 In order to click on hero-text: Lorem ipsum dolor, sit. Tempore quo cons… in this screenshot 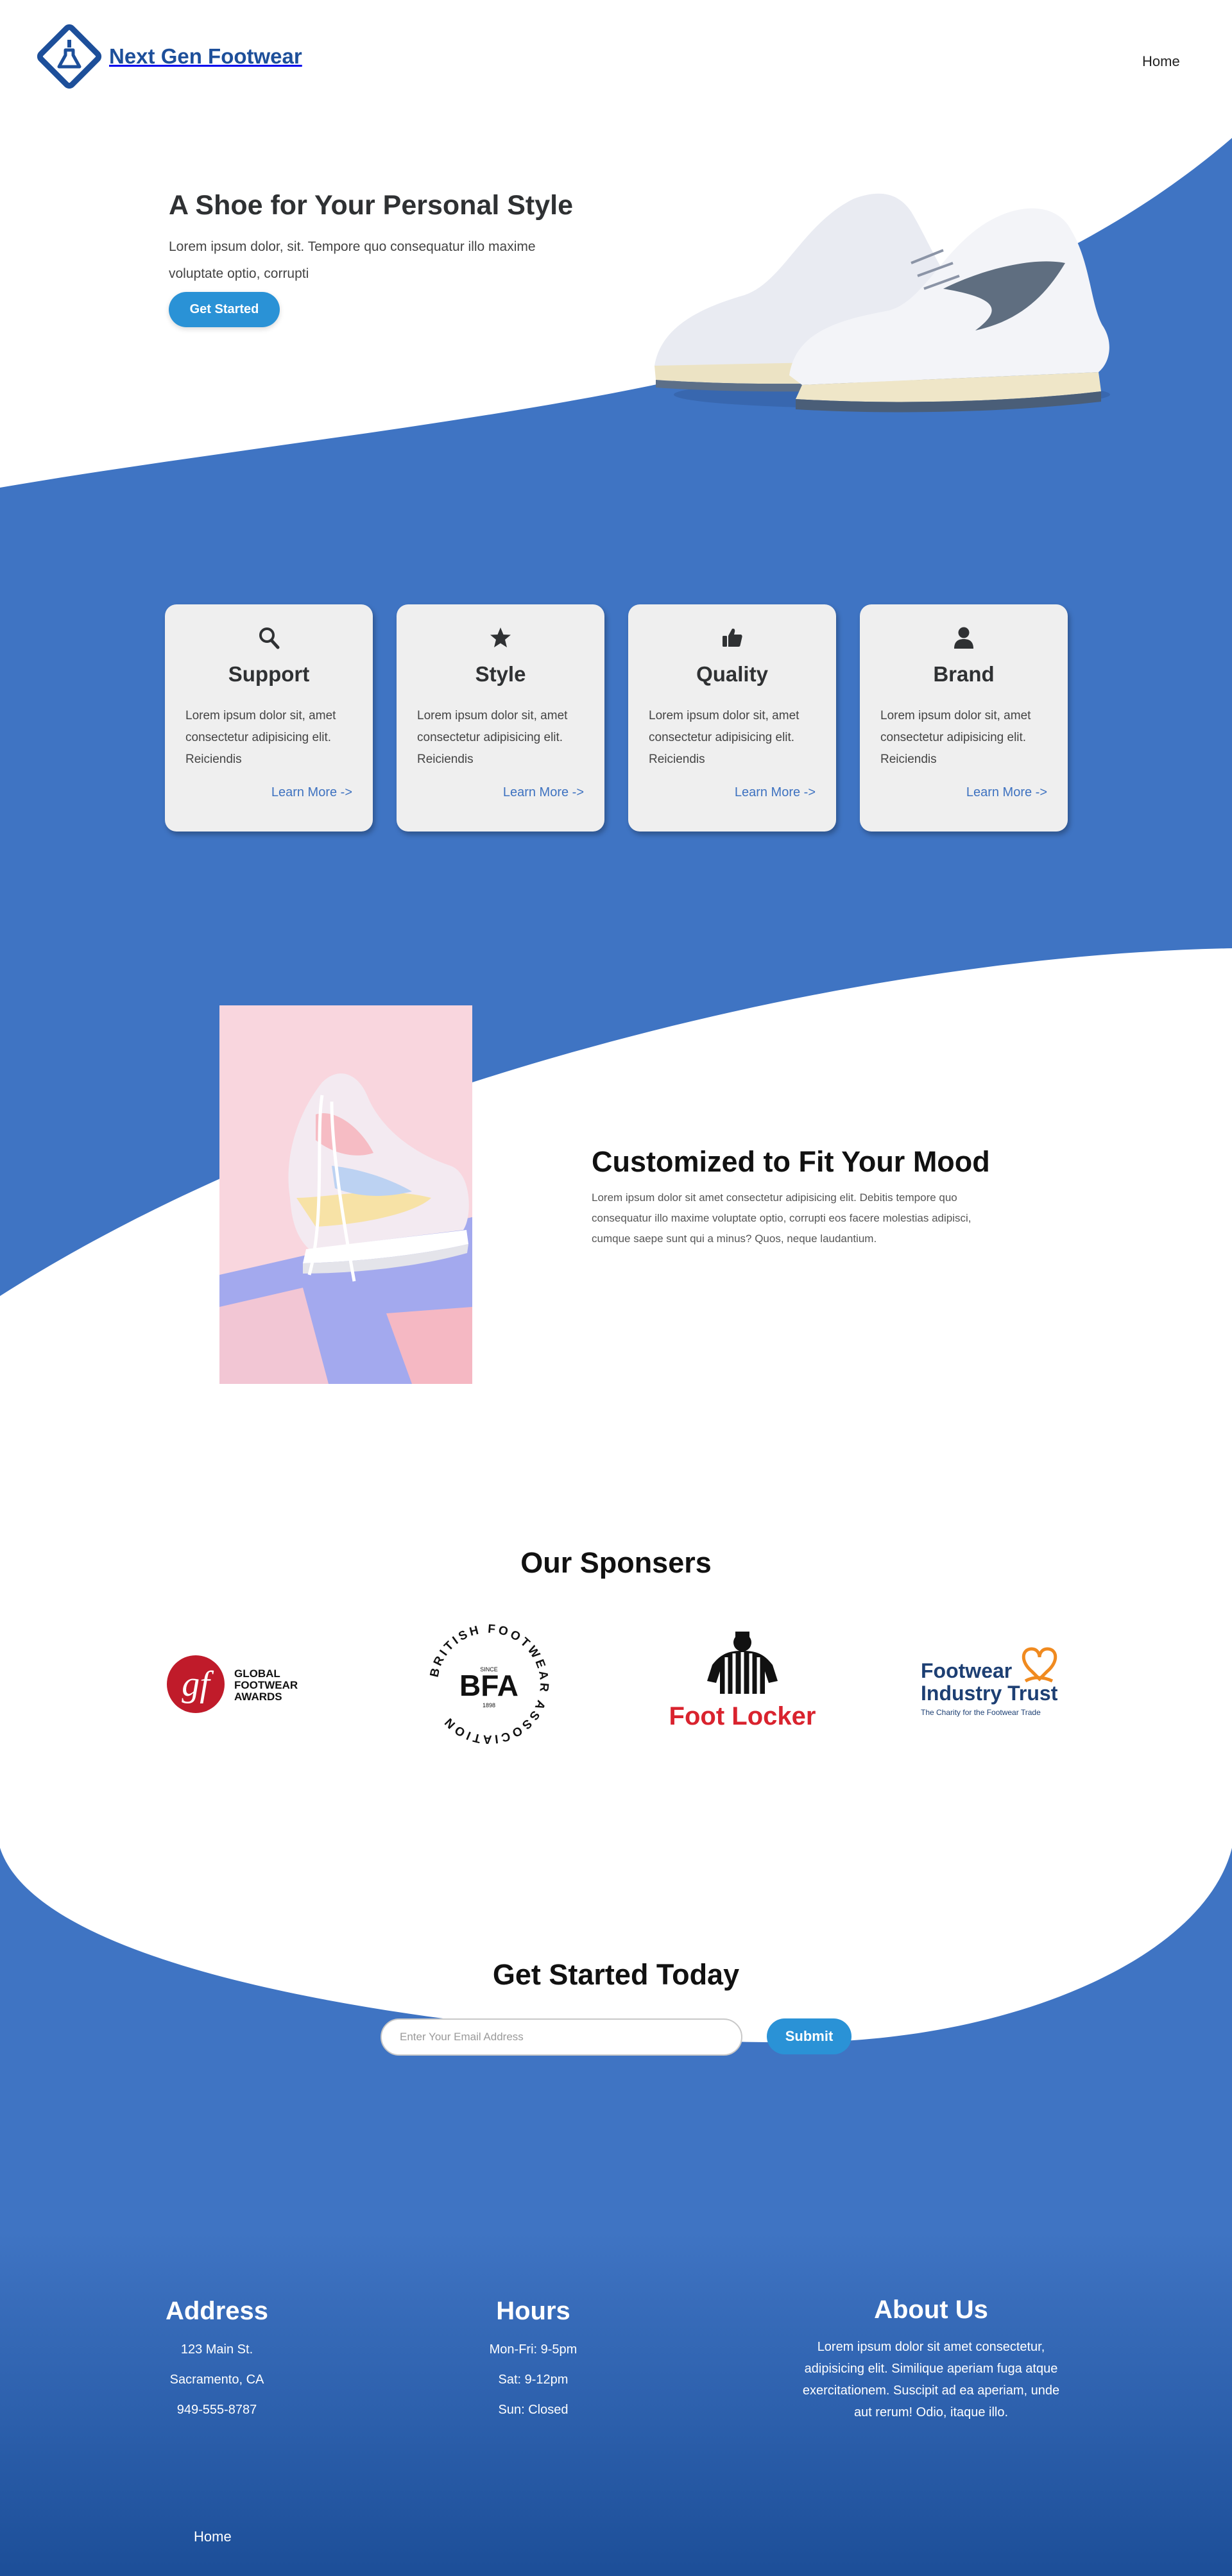, I will do `click(353, 260)`.